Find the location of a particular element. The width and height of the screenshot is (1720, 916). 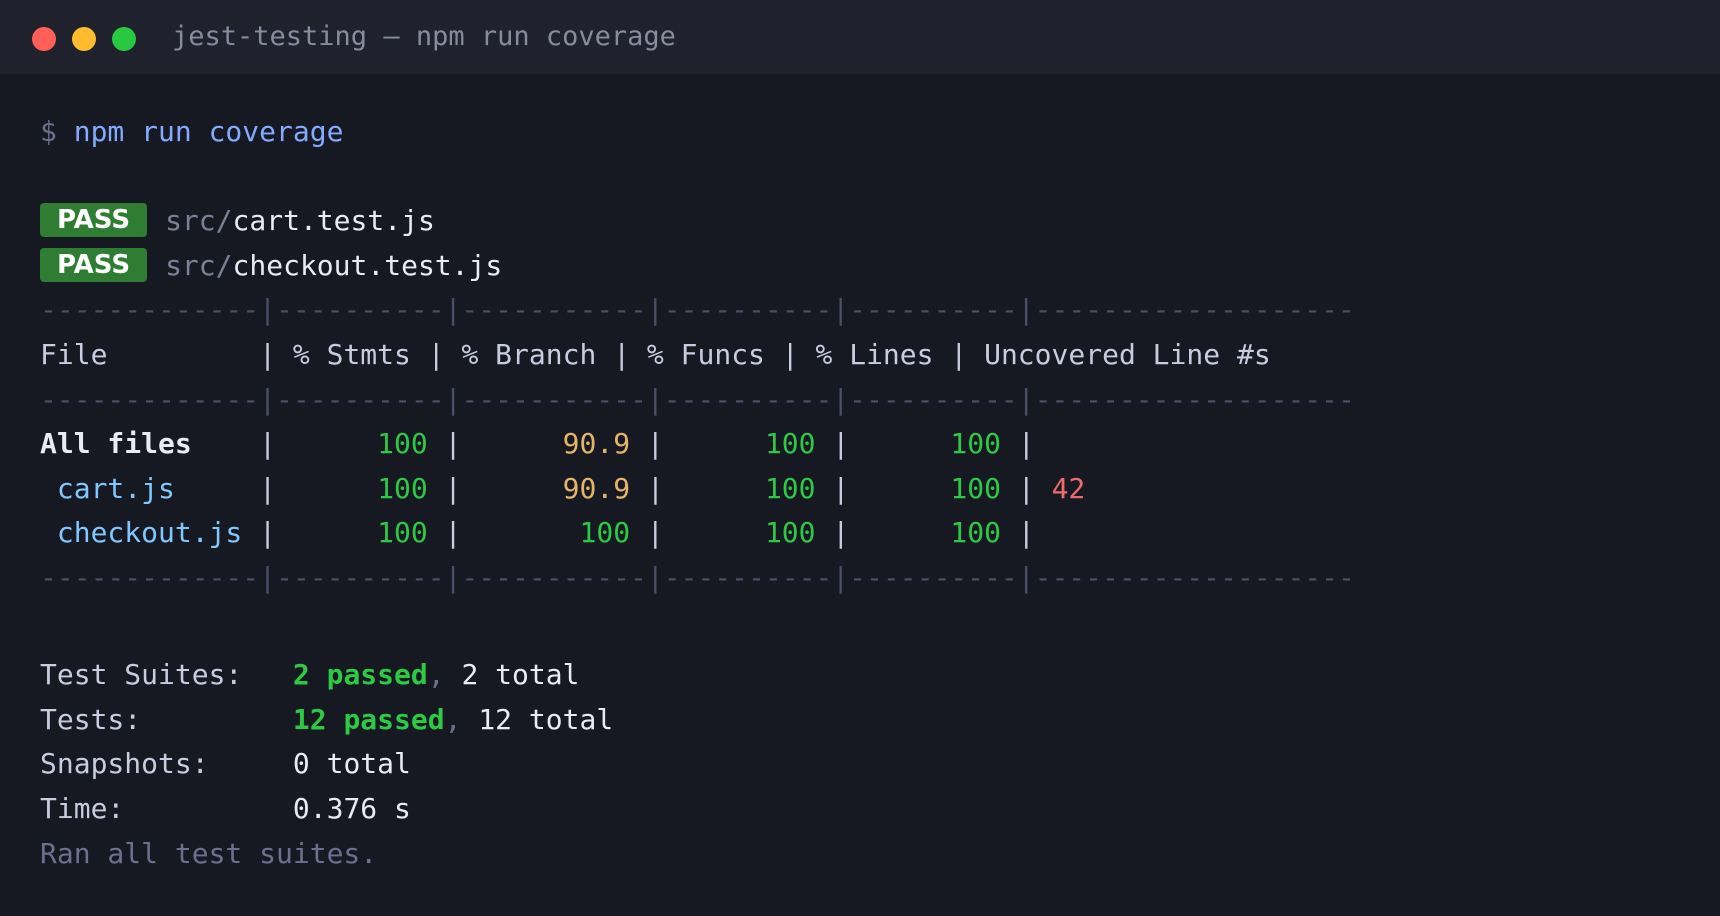

summary-label: Test Suites: is located at coordinates (141, 675).